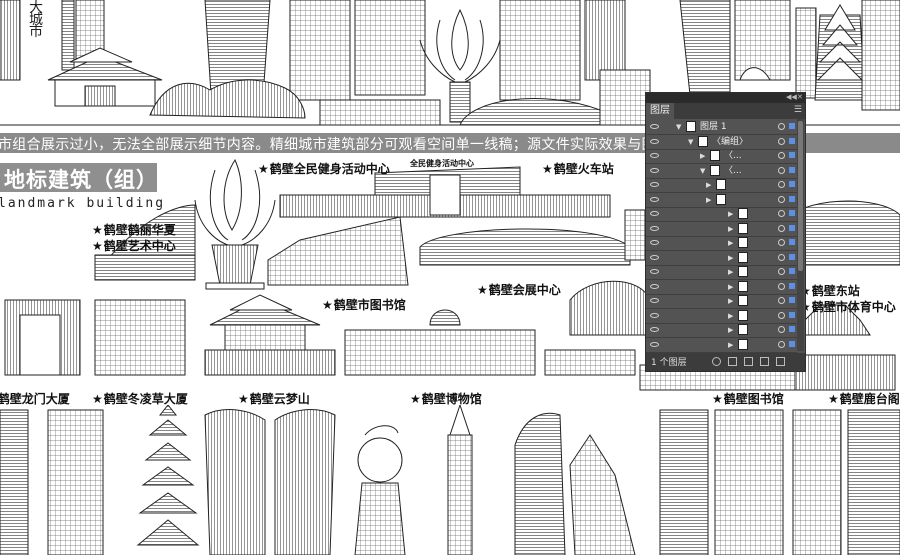  I want to click on layer-row: ▼ 〈编组〉, so click(721, 142).